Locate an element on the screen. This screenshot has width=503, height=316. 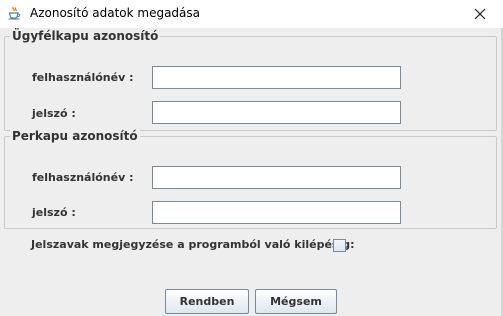
close-icon is located at coordinates (480, 14).